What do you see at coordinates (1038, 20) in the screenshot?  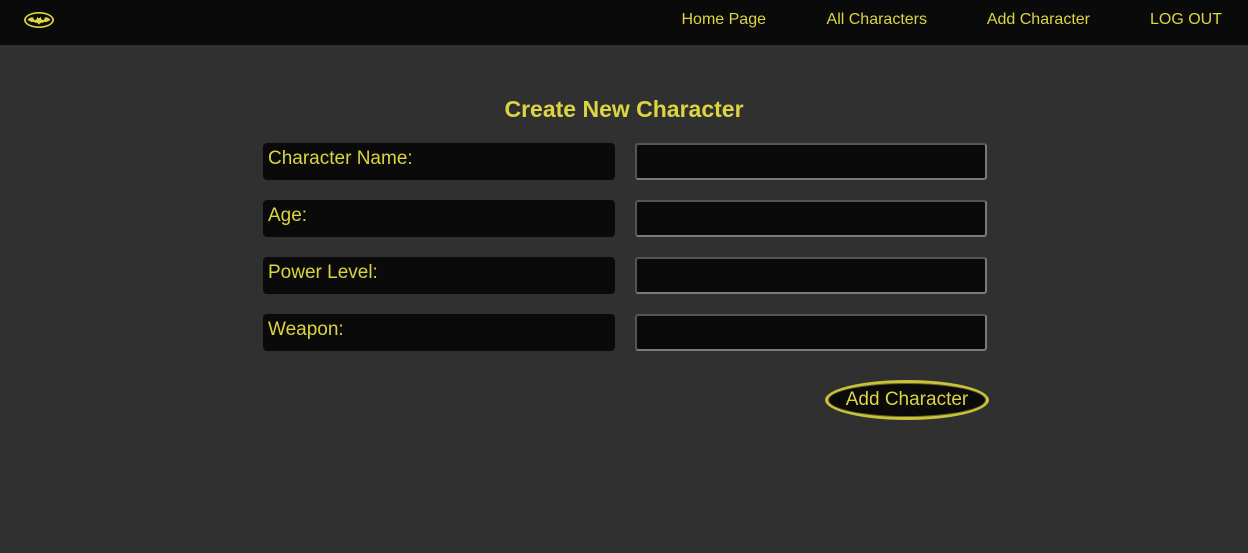 I see `nav-link-add-character: Add Character` at bounding box center [1038, 20].